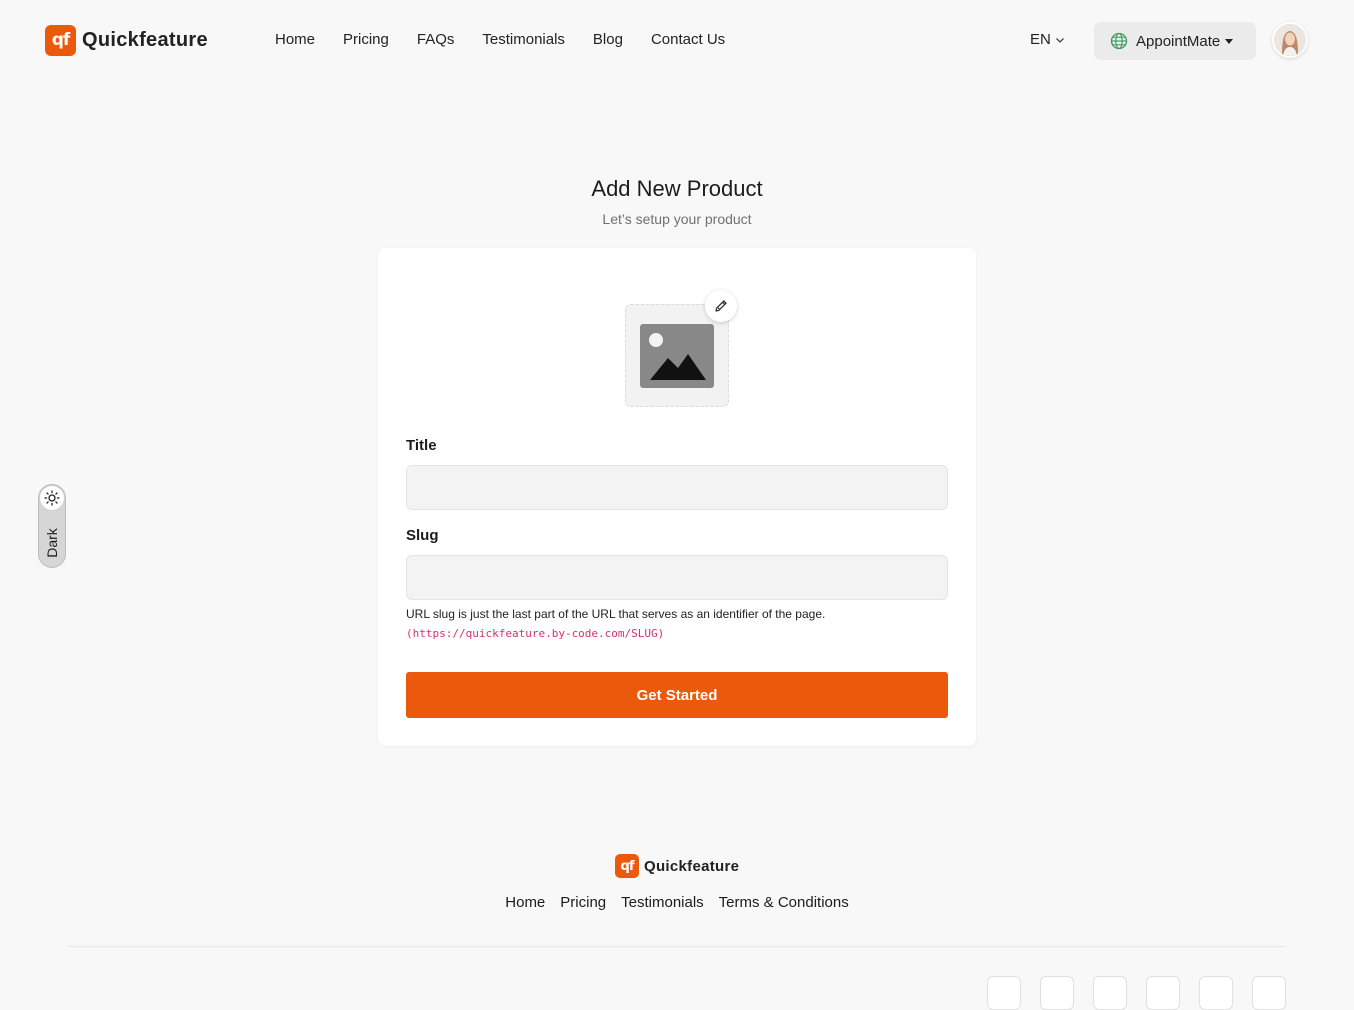  Describe the element at coordinates (535, 633) in the screenshot. I see `slug-help-example: (https://quickfeature.by-code.com/SLUG)` at that location.